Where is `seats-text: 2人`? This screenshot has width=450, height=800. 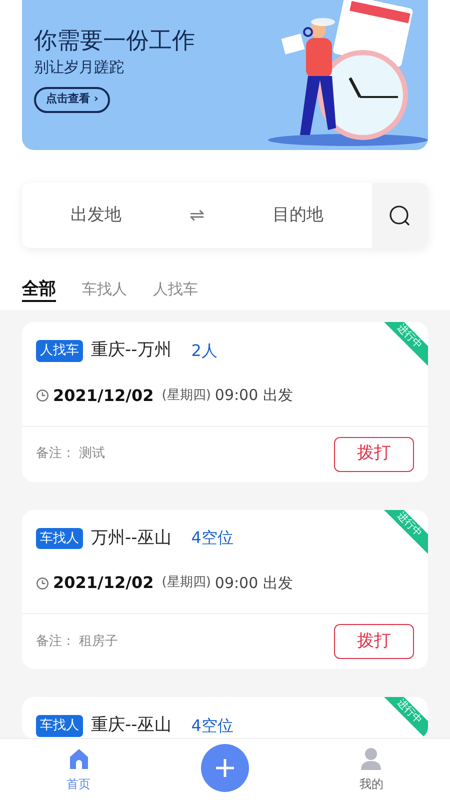
seats-text: 2人 is located at coordinates (204, 351).